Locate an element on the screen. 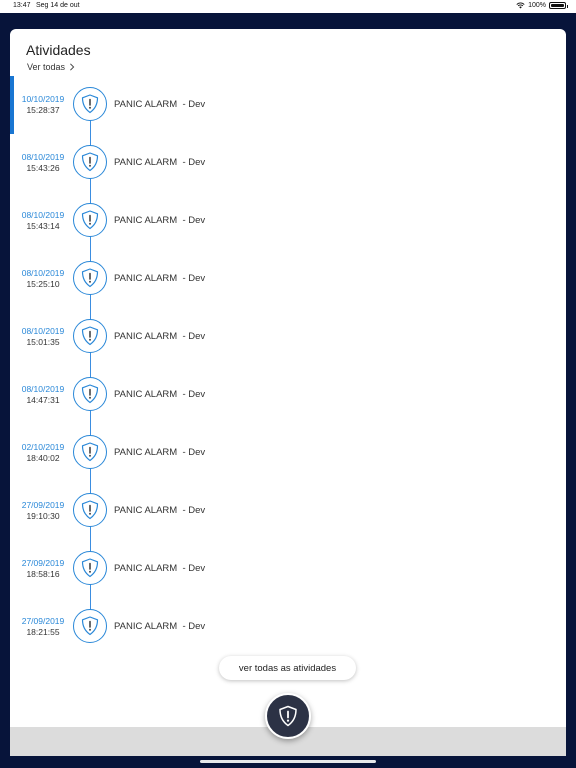 The image size is (576, 768). battery-icon is located at coordinates (558, 5).